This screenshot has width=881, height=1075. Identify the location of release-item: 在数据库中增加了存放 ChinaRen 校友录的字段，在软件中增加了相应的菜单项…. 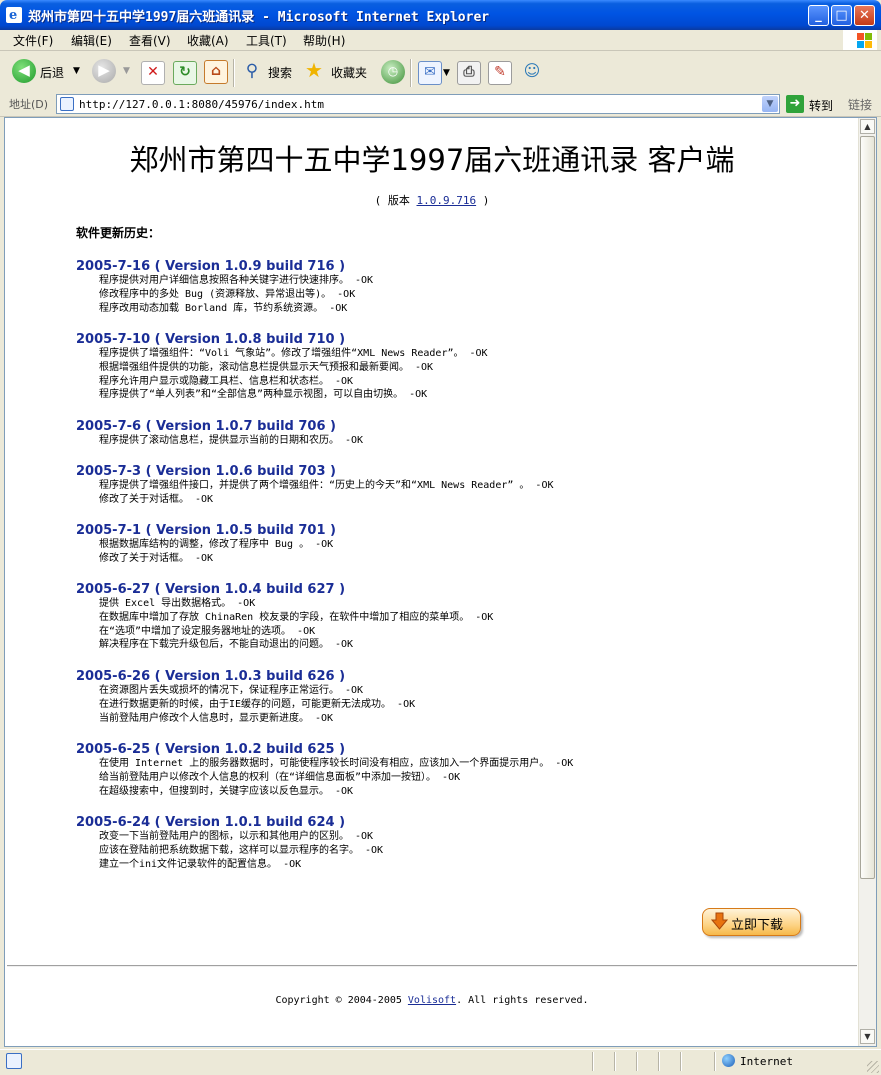
(296, 617).